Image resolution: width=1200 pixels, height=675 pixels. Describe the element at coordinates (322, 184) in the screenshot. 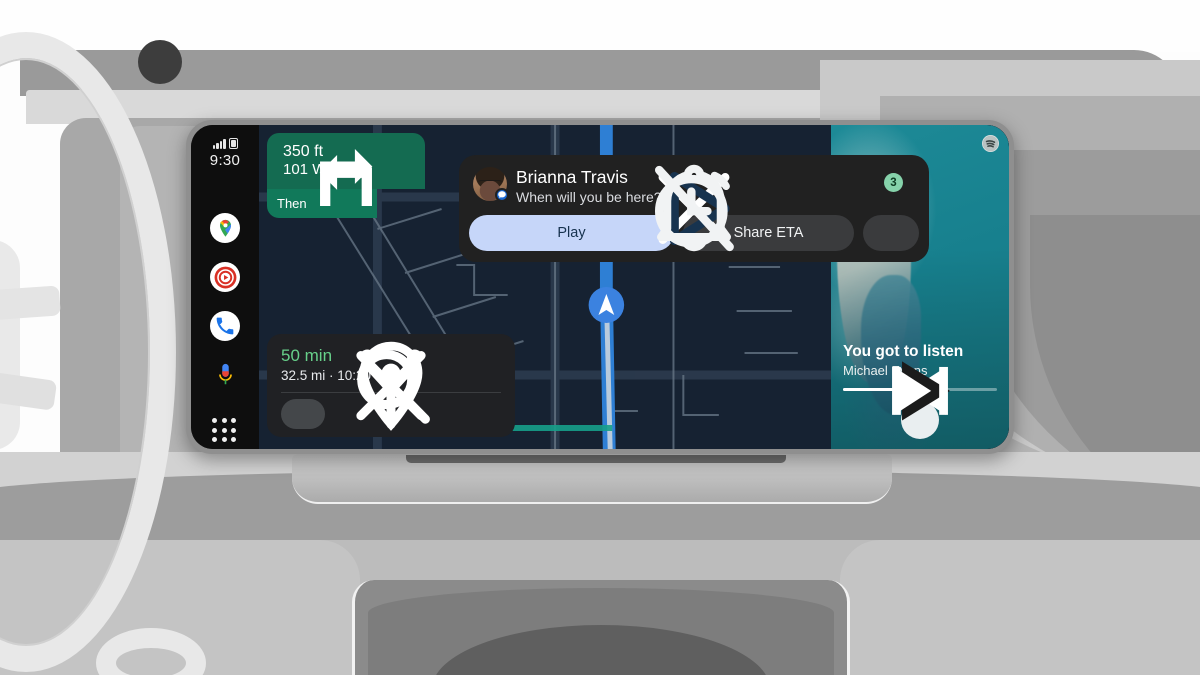

I see `navigation-next-step: Then` at that location.